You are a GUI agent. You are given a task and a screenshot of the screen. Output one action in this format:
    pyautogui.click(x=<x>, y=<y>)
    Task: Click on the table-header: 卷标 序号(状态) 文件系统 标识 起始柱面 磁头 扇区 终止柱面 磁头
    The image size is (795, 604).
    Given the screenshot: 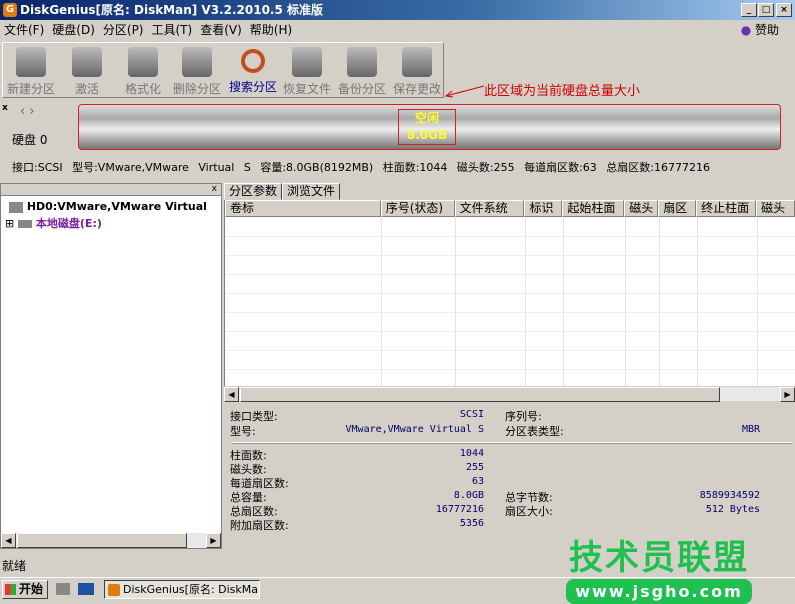 What is the action you would take?
    pyautogui.click(x=510, y=208)
    